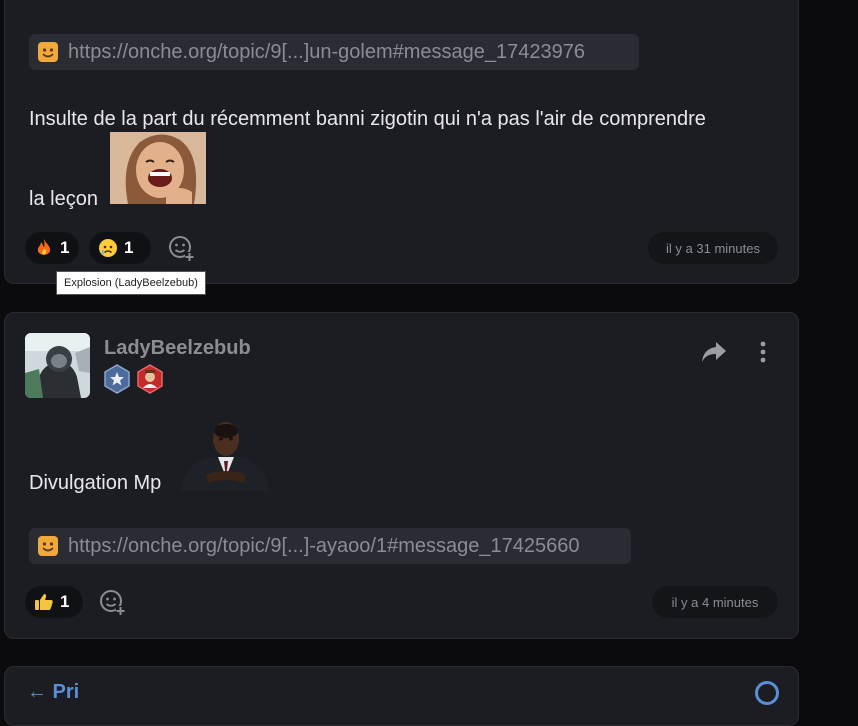  Describe the element at coordinates (401, 696) in the screenshot. I see `message-card: ← Pri` at that location.